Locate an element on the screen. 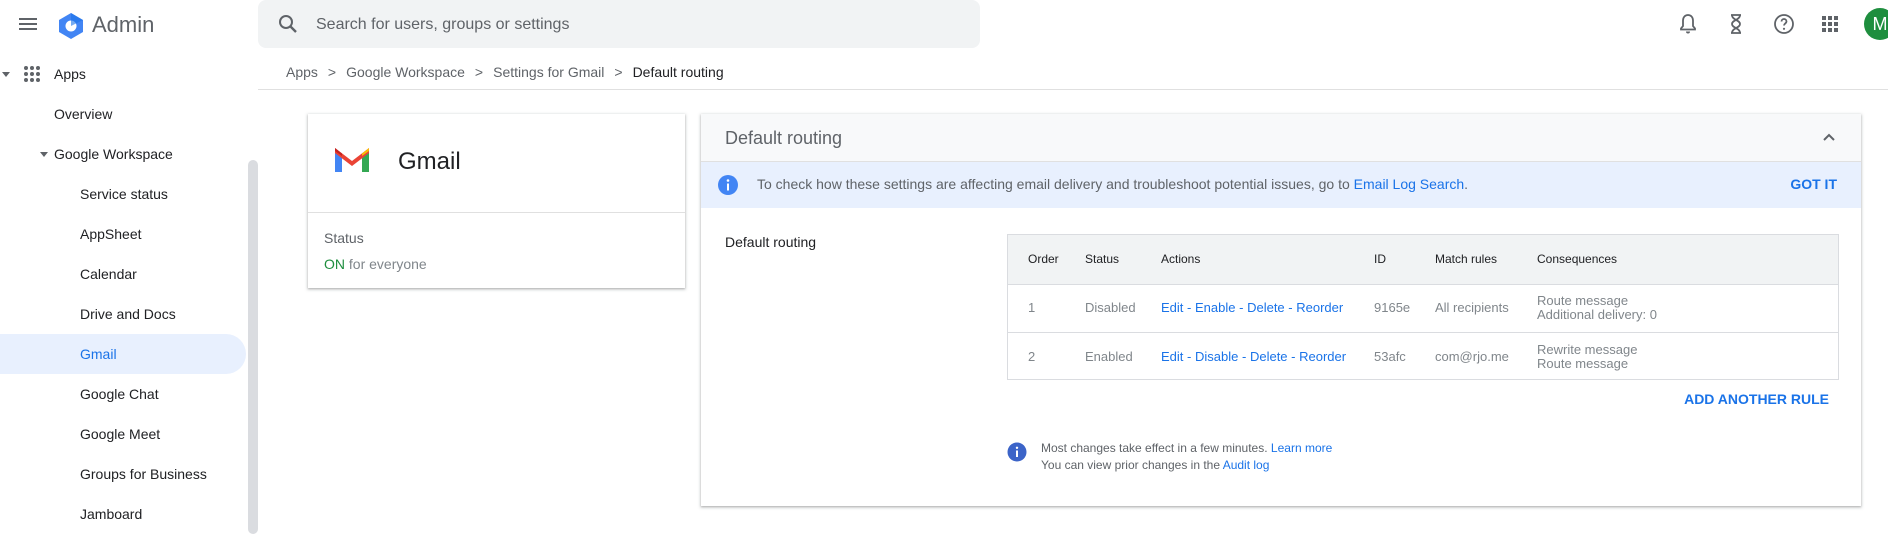  cell-status: Enabled is located at coordinates (1109, 356).